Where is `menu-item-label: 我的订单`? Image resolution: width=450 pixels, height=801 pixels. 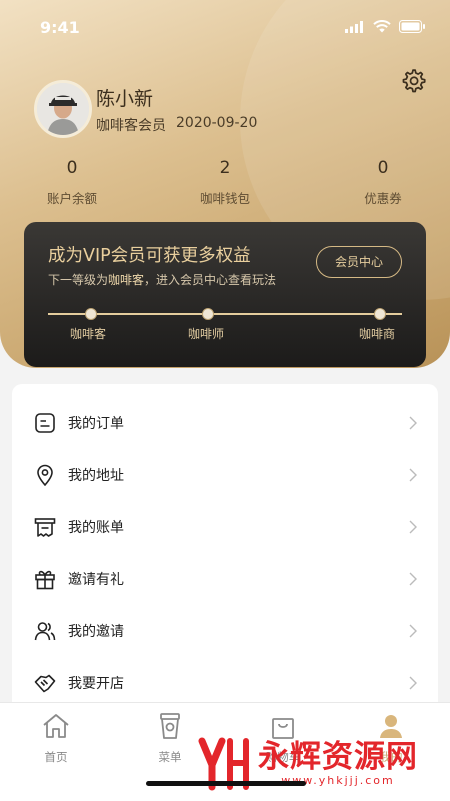 menu-item-label: 我的订单 is located at coordinates (96, 424).